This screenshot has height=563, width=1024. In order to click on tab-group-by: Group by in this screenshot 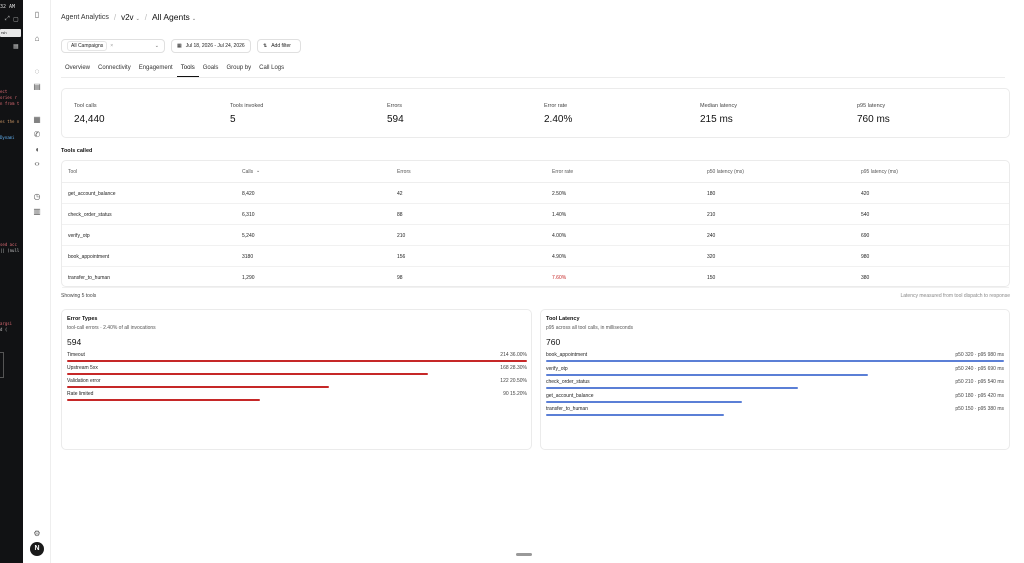, I will do `click(238, 69)`.